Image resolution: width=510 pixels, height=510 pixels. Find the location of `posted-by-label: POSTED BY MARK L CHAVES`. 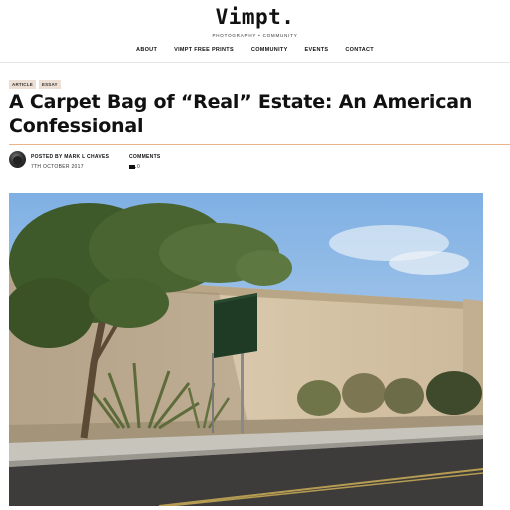

posted-by-label: POSTED BY MARK L CHAVES is located at coordinates (70, 157).